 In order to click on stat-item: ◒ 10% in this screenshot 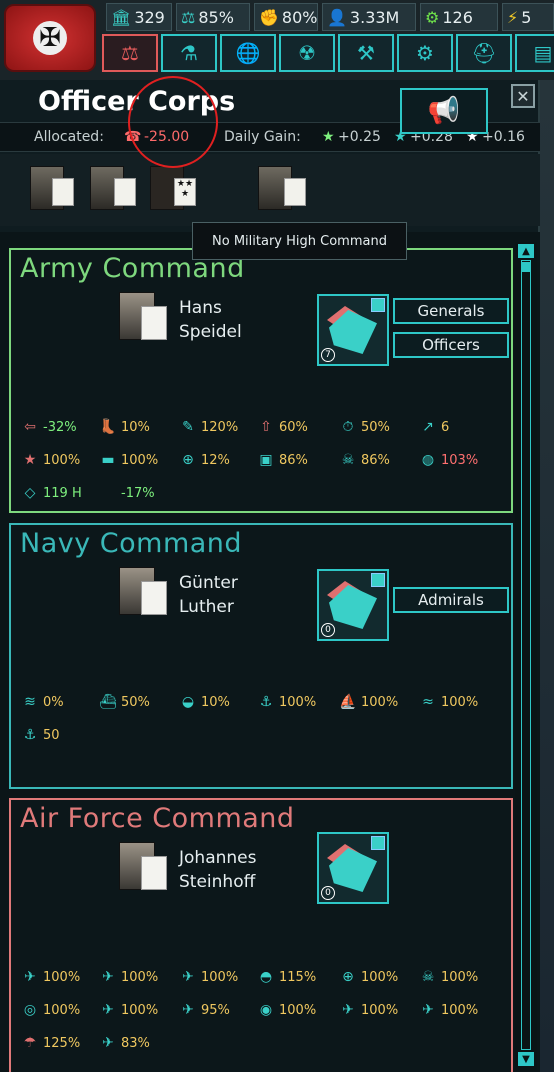, I will do `click(204, 702)`.